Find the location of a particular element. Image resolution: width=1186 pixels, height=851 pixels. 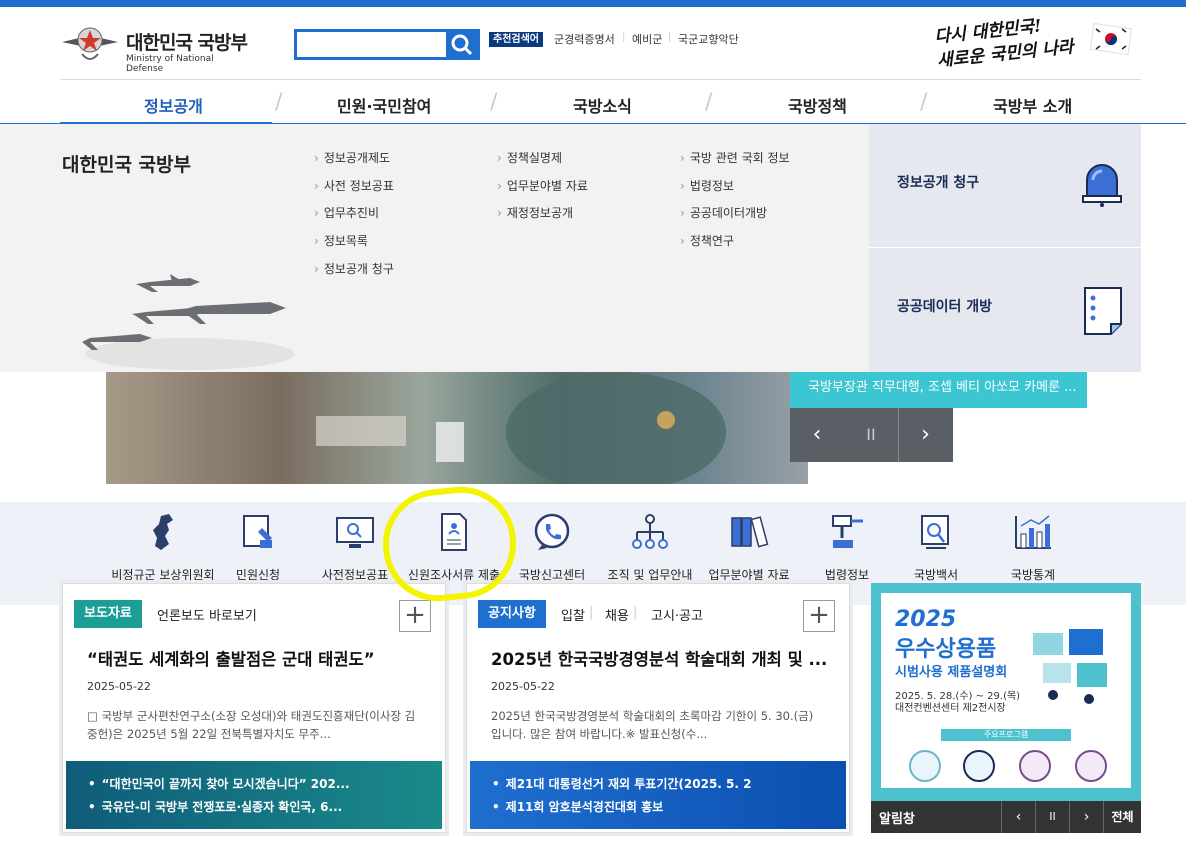

quick-label: 국방백서 is located at coordinates (936, 575).